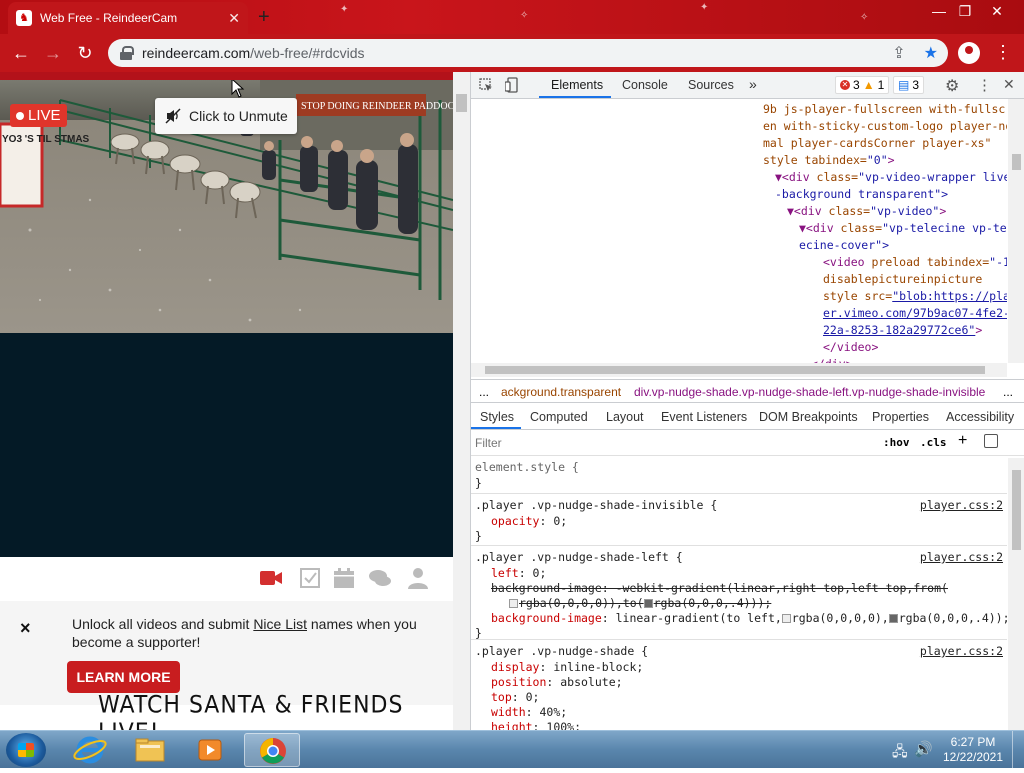 The image size is (1024, 773). Describe the element at coordinates (891, 177) in the screenshot. I see `dom-node-vp-video-wrapper: ▼<div class="vp-video-wrapper live` at that location.